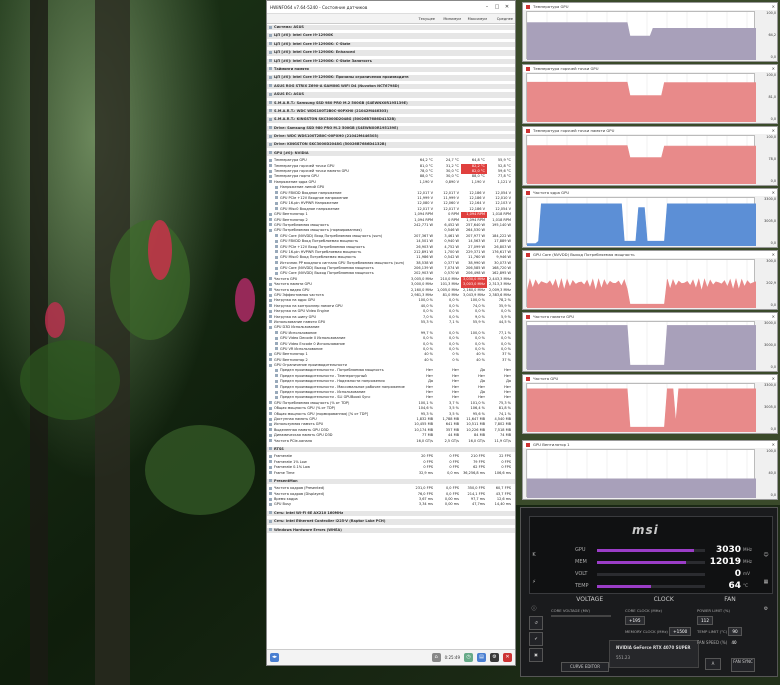 This screenshot has width=780, height=685. I want to click on sensor-label-text: Использование памяти GPU, so click(300, 321).